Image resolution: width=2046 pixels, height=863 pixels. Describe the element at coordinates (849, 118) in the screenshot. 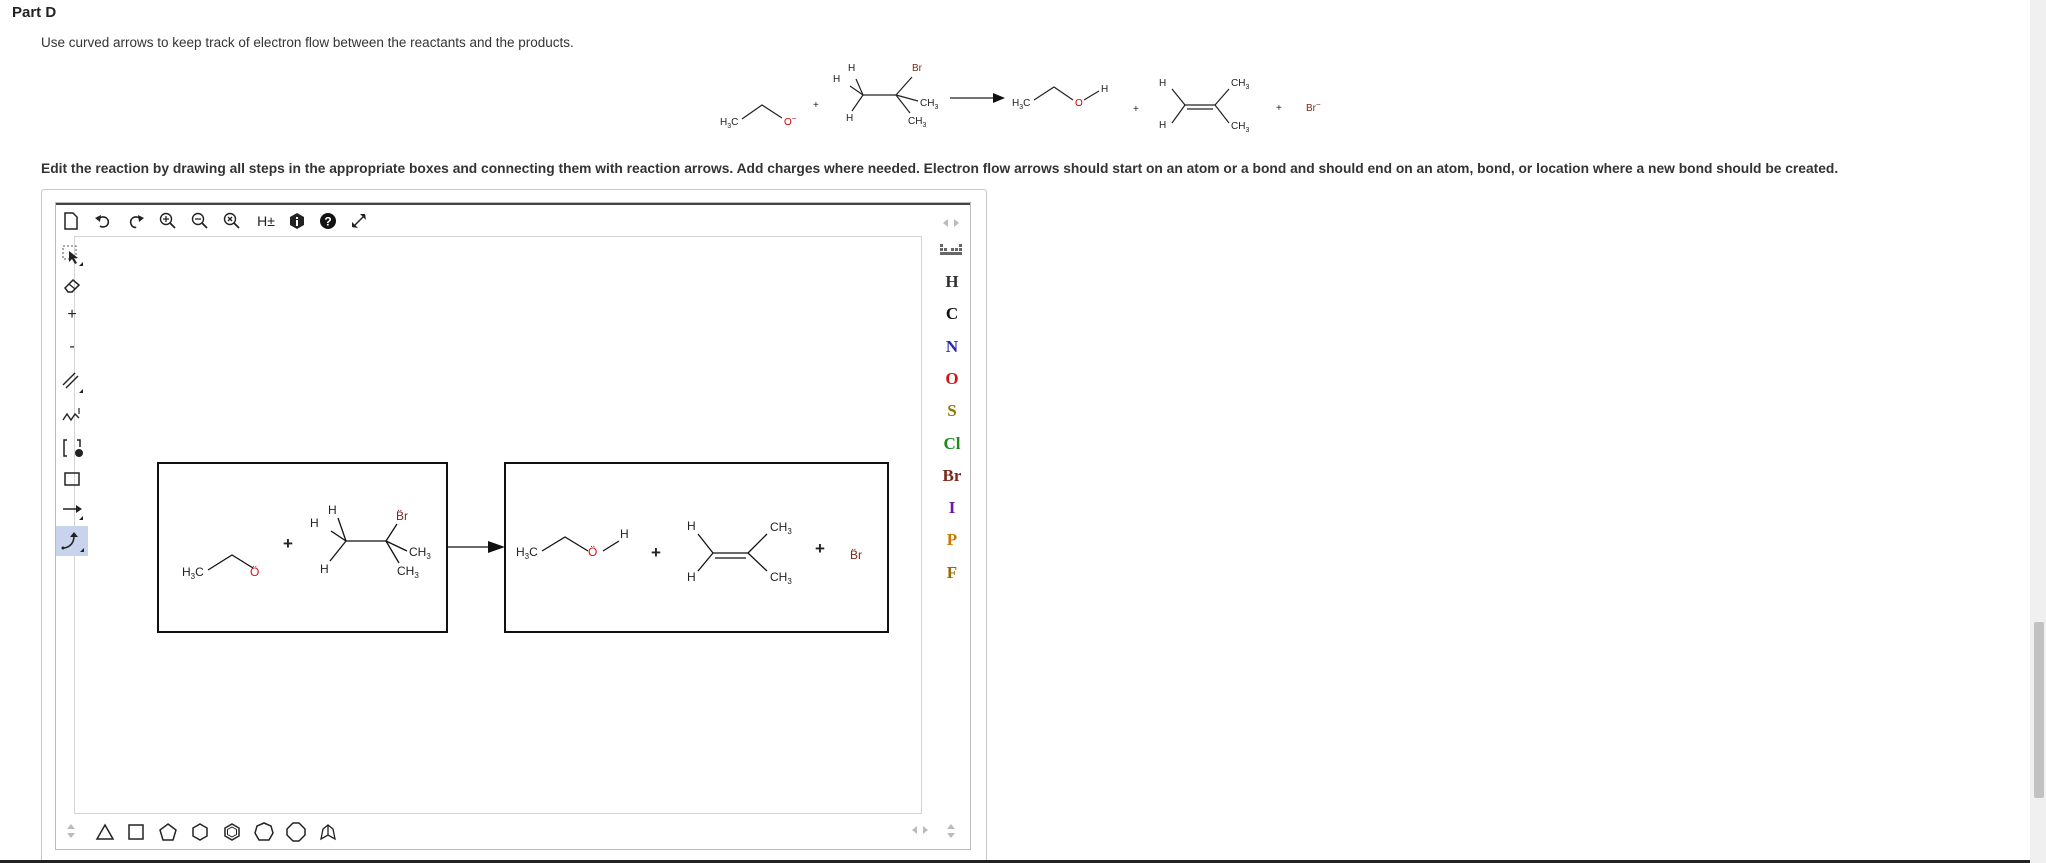

I see `scheme-h-3: H` at that location.